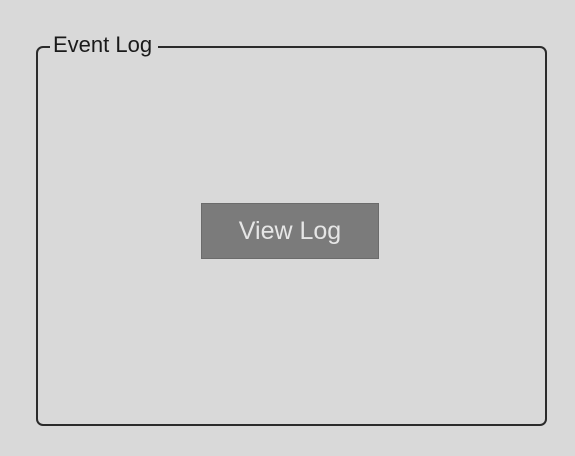 The image size is (575, 456). Describe the element at coordinates (290, 231) in the screenshot. I see `view-log-button: View Log` at that location.